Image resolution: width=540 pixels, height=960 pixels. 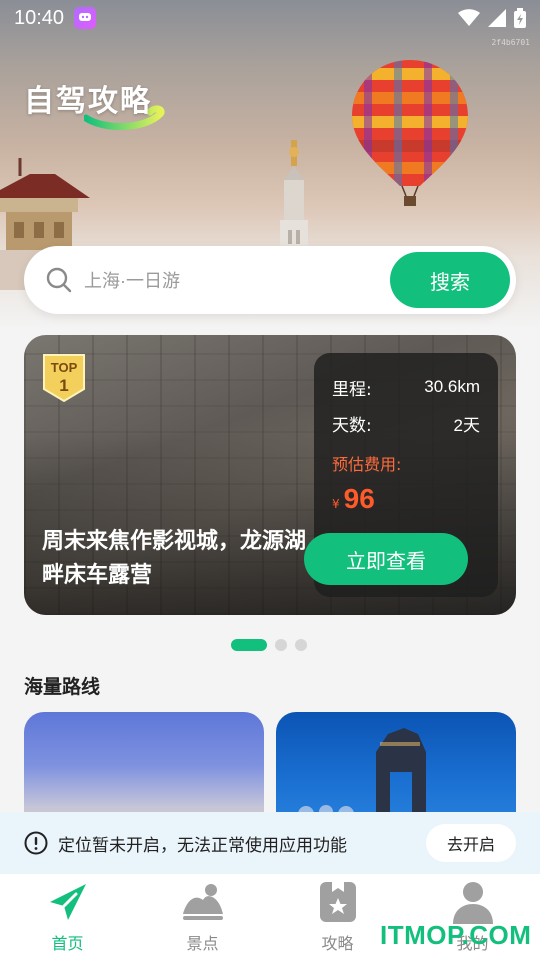 What do you see at coordinates (450, 280) in the screenshot?
I see `search-button: 搜索` at bounding box center [450, 280].